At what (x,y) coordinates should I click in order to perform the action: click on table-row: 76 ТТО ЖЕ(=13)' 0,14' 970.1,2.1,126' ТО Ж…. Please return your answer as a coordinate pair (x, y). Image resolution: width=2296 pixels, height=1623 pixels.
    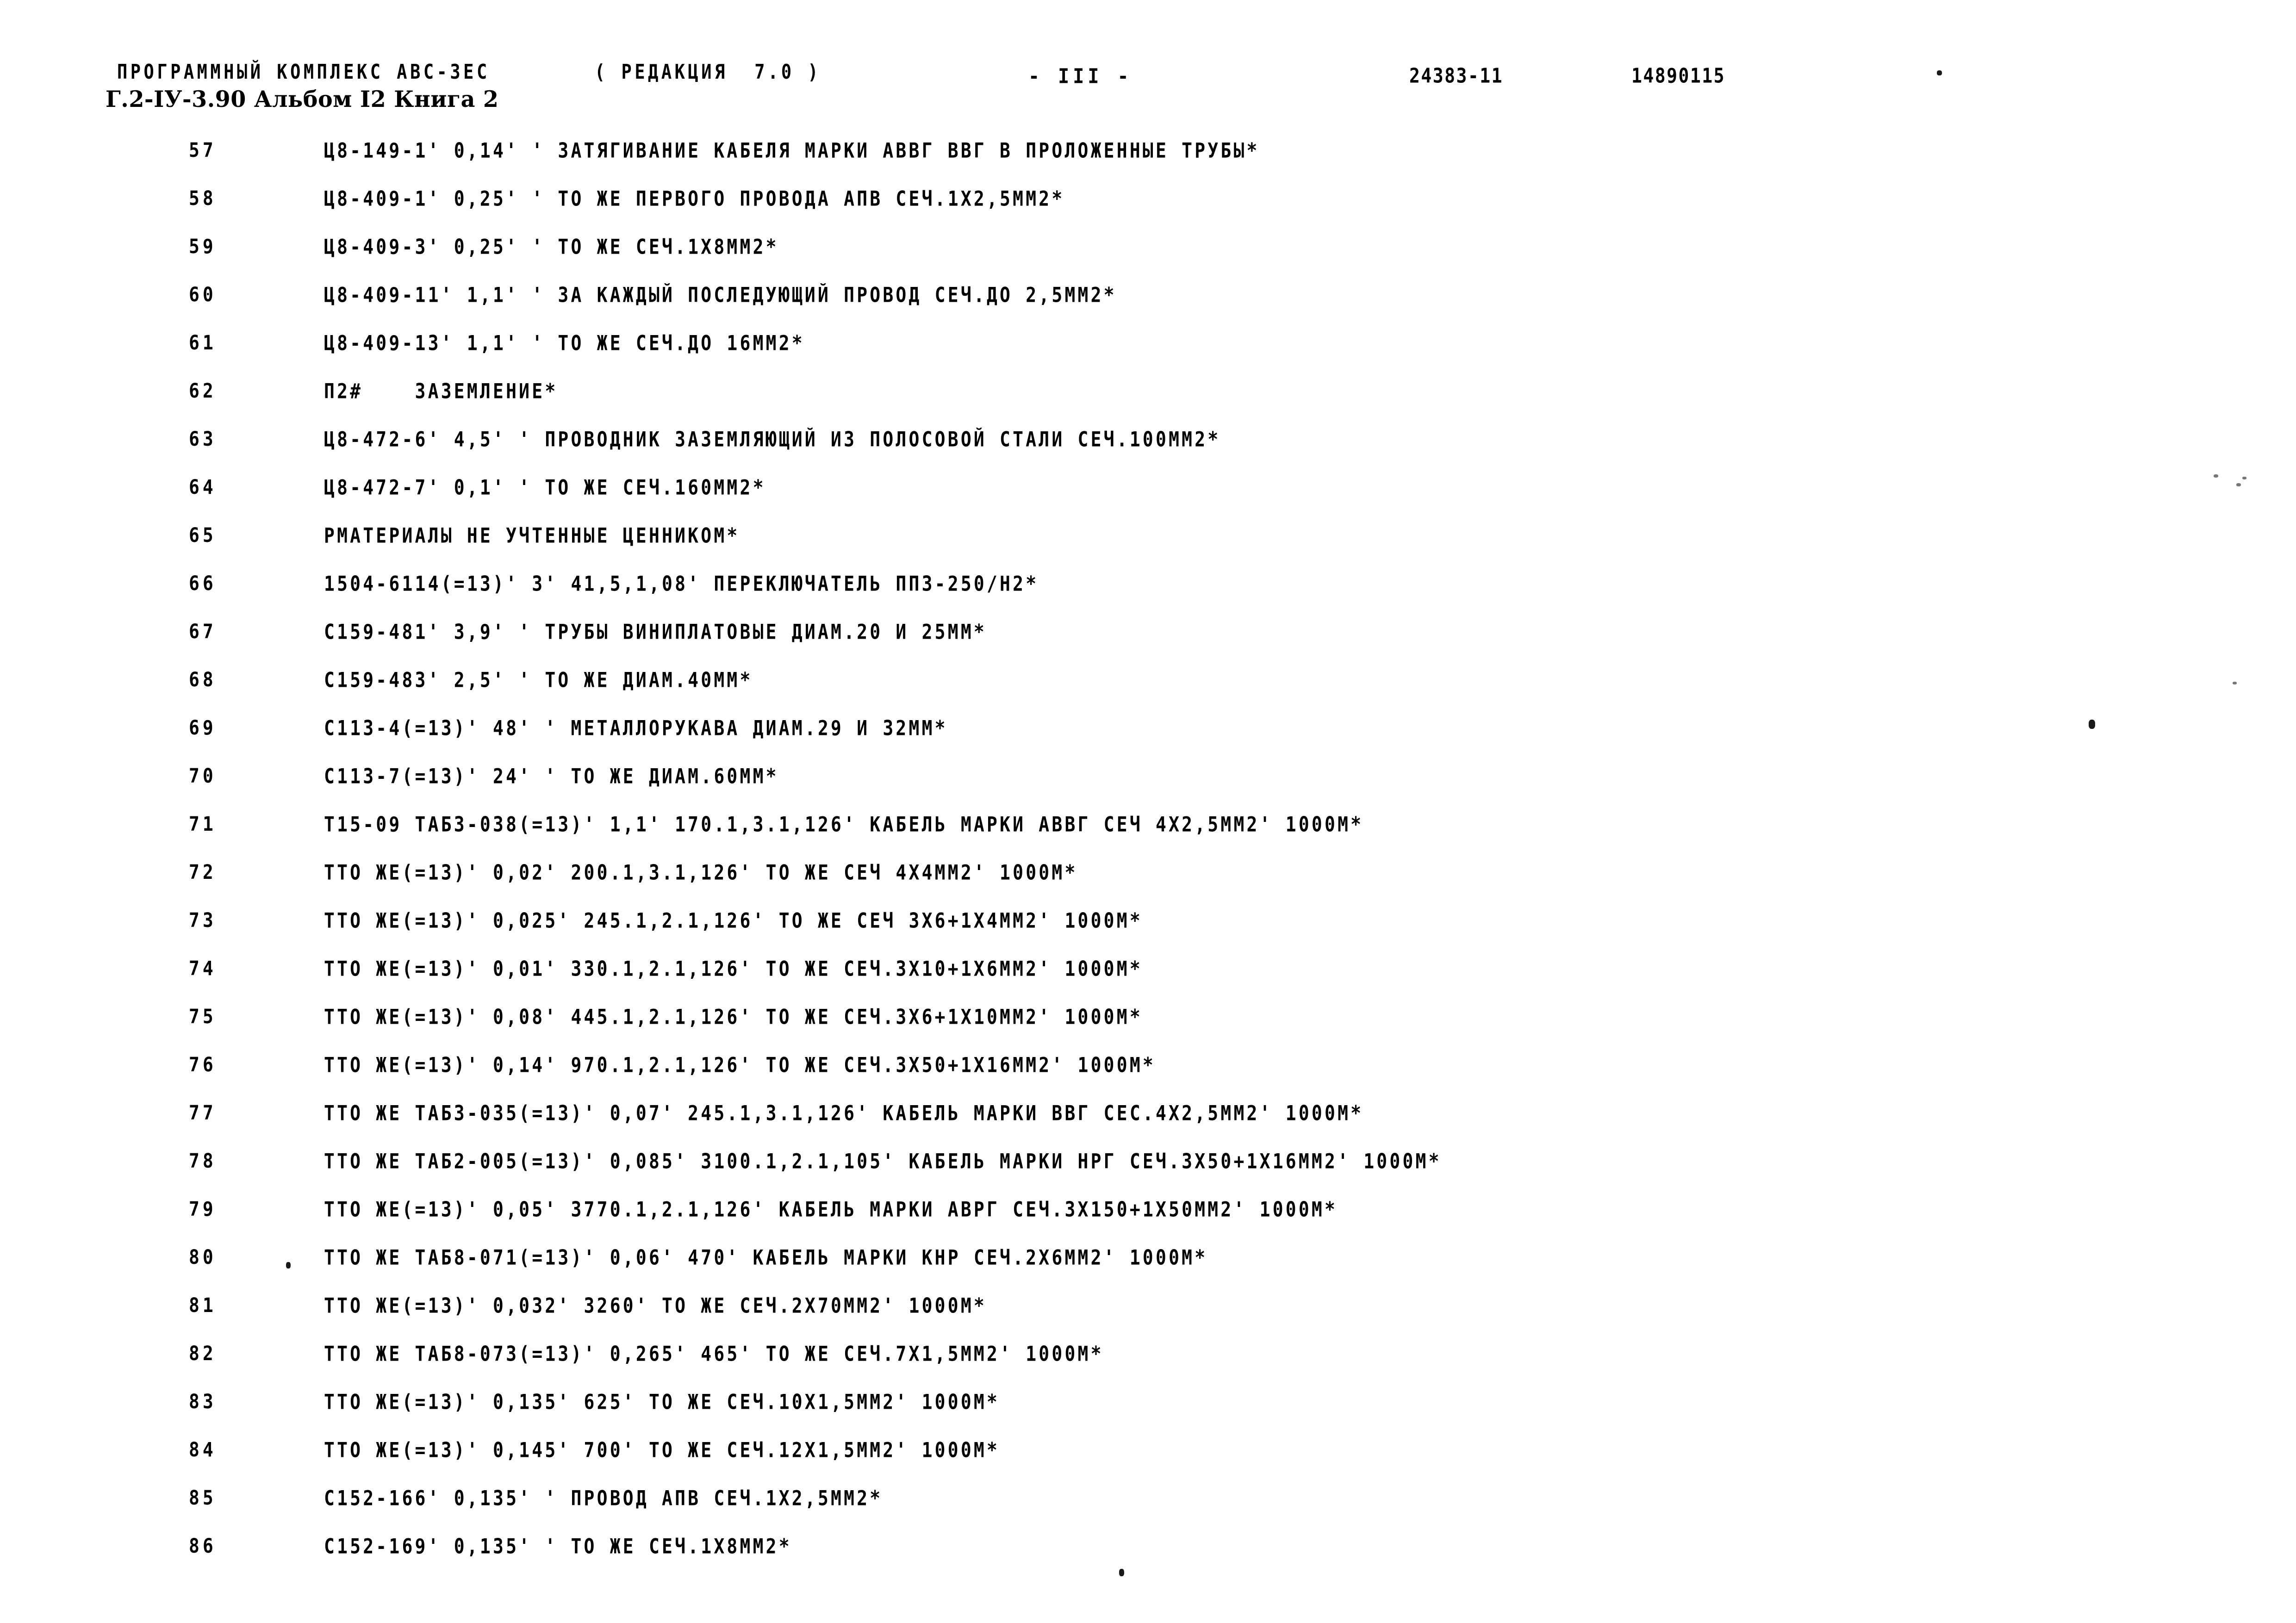
    Looking at the image, I should click on (1148, 1077).